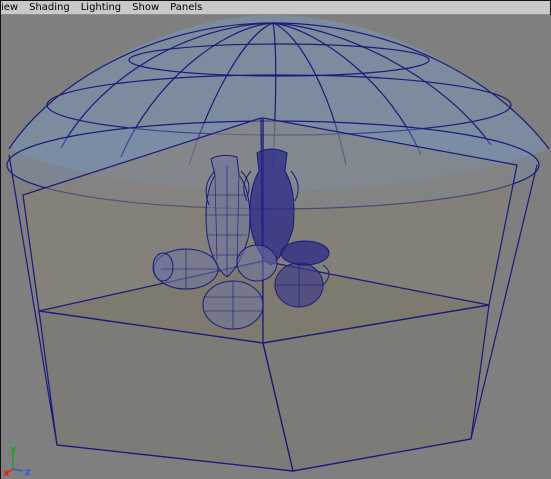  What do you see at coordinates (18, 470) in the screenshot?
I see `z-axis-line` at bounding box center [18, 470].